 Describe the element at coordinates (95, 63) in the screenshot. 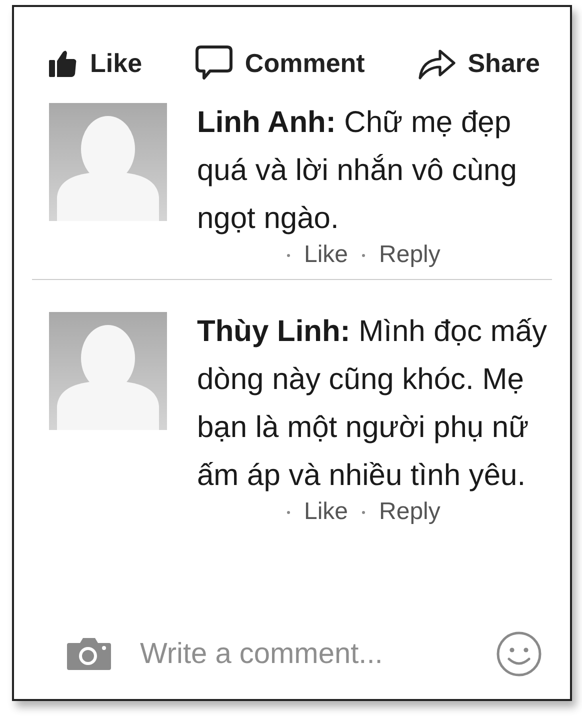

I see `like-button: Like` at that location.